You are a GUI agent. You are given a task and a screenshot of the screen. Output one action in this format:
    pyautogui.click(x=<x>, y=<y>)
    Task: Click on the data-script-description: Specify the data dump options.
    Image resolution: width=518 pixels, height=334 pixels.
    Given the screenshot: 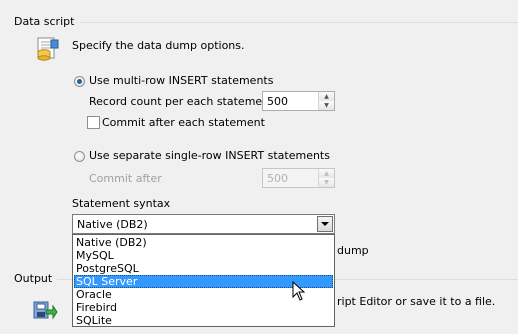 What is the action you would take?
    pyautogui.click(x=158, y=45)
    